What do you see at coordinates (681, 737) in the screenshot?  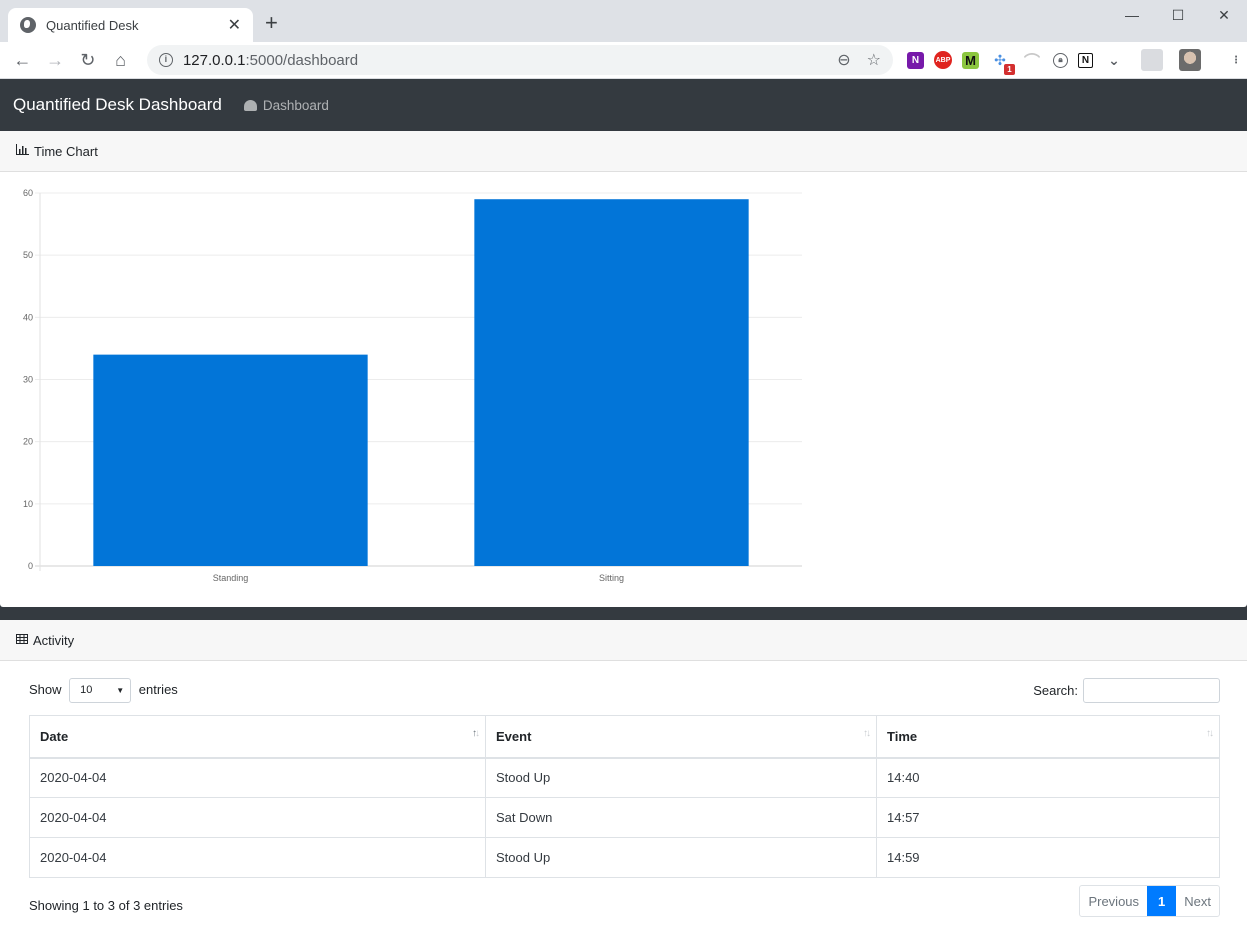 I see `column-header-event: Event ↑↓` at bounding box center [681, 737].